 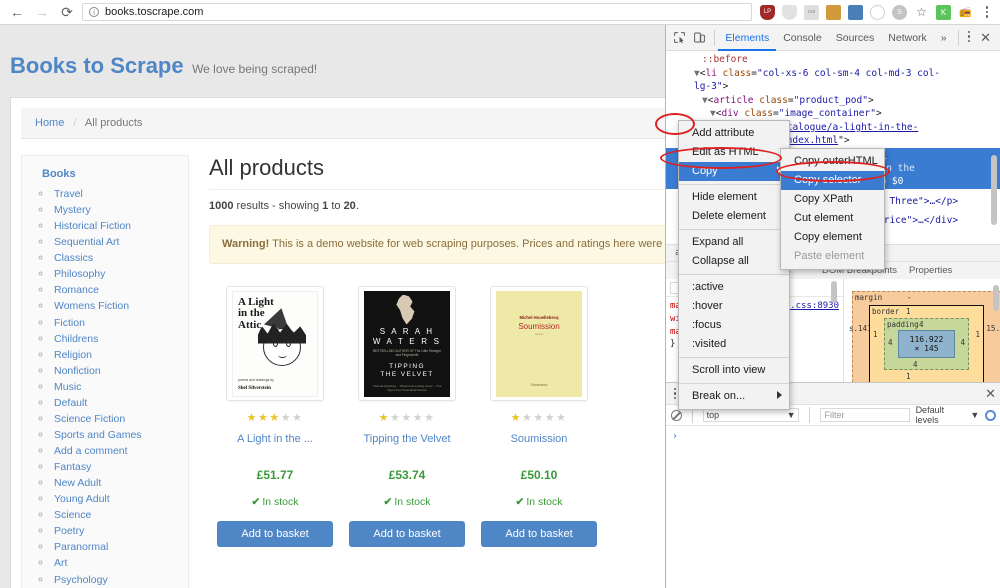 I want to click on menu-item-copy-element: Copy element, so click(x=832, y=237).